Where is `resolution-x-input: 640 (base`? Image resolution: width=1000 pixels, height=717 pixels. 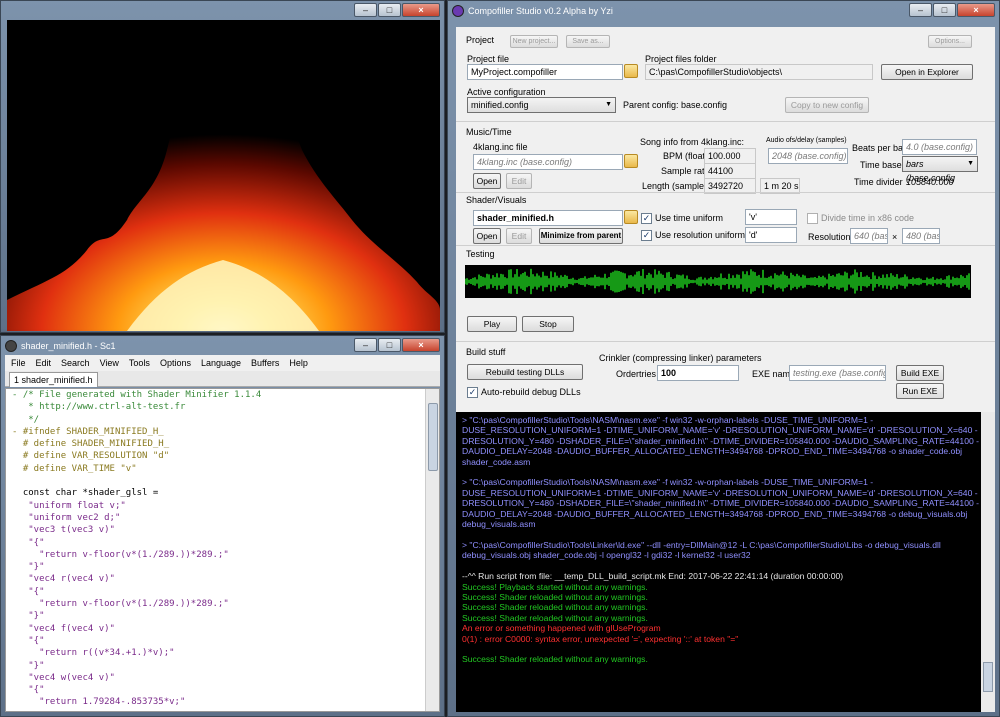
resolution-x-input: 640 (base is located at coordinates (869, 236).